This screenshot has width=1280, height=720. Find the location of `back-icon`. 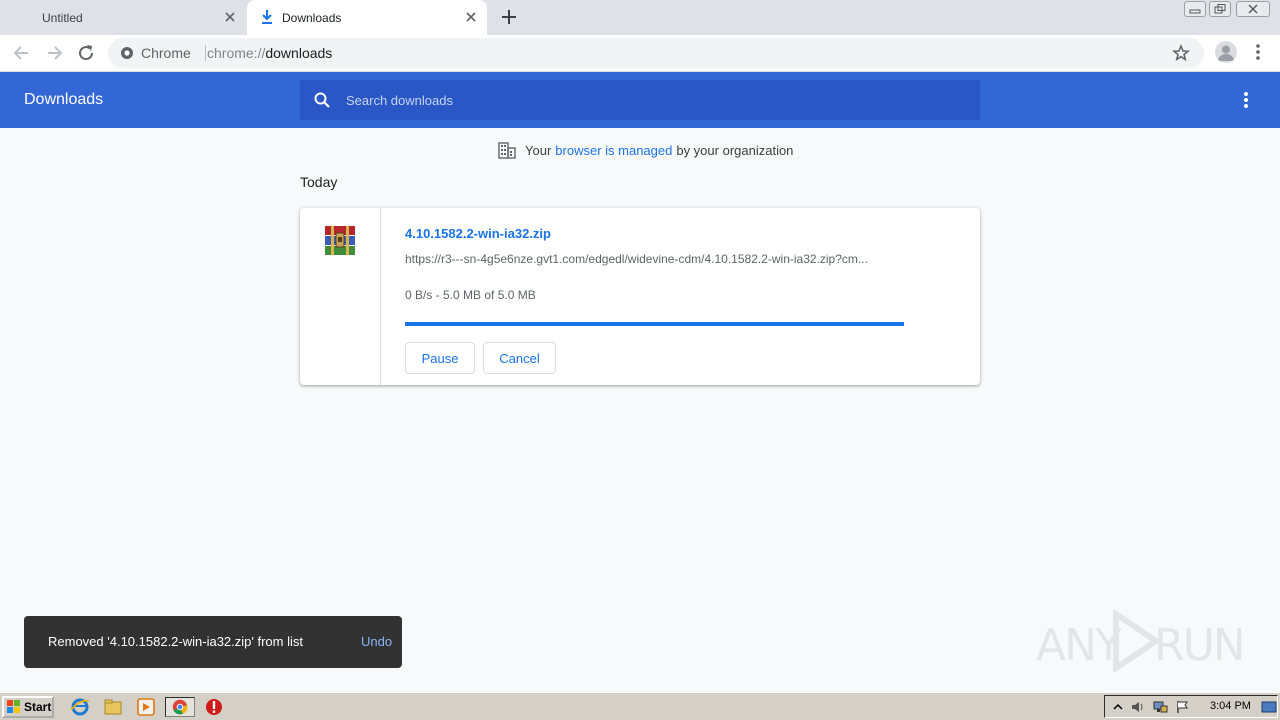

back-icon is located at coordinates (22, 53).